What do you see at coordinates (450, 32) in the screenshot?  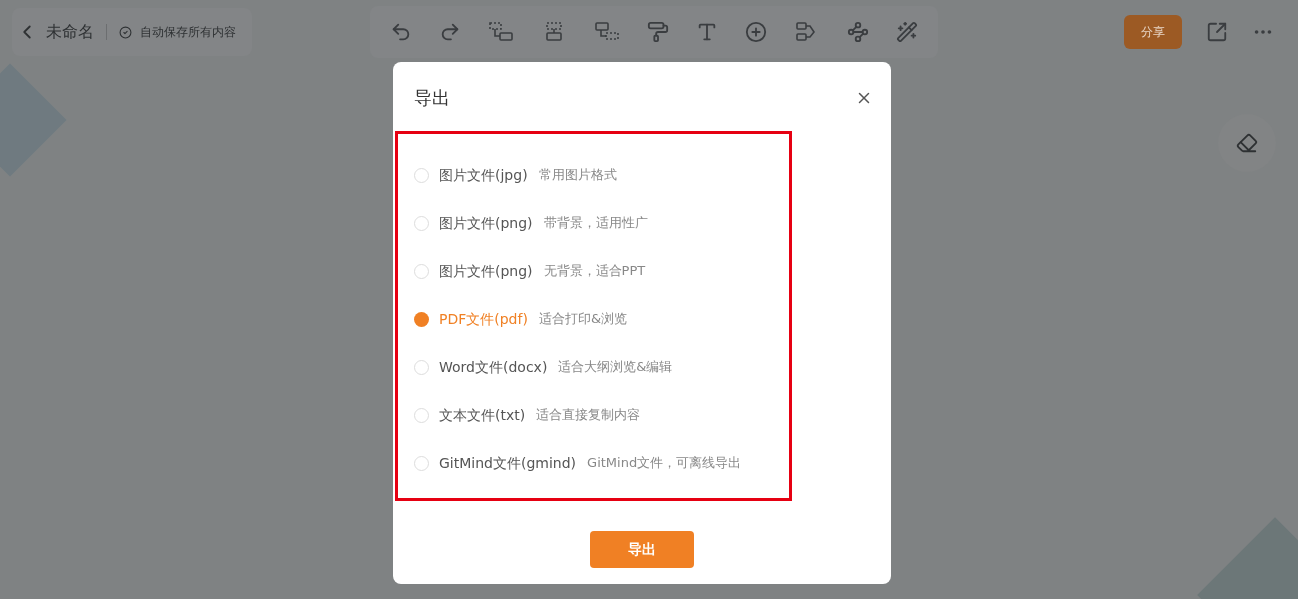 I see `redo-icon` at bounding box center [450, 32].